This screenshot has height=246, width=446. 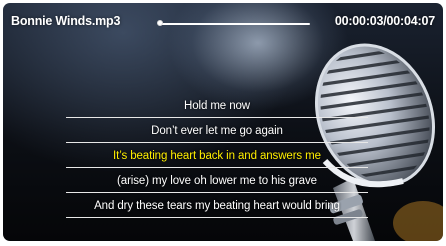 What do you see at coordinates (159, 23) in the screenshot?
I see `seek-thumb` at bounding box center [159, 23].